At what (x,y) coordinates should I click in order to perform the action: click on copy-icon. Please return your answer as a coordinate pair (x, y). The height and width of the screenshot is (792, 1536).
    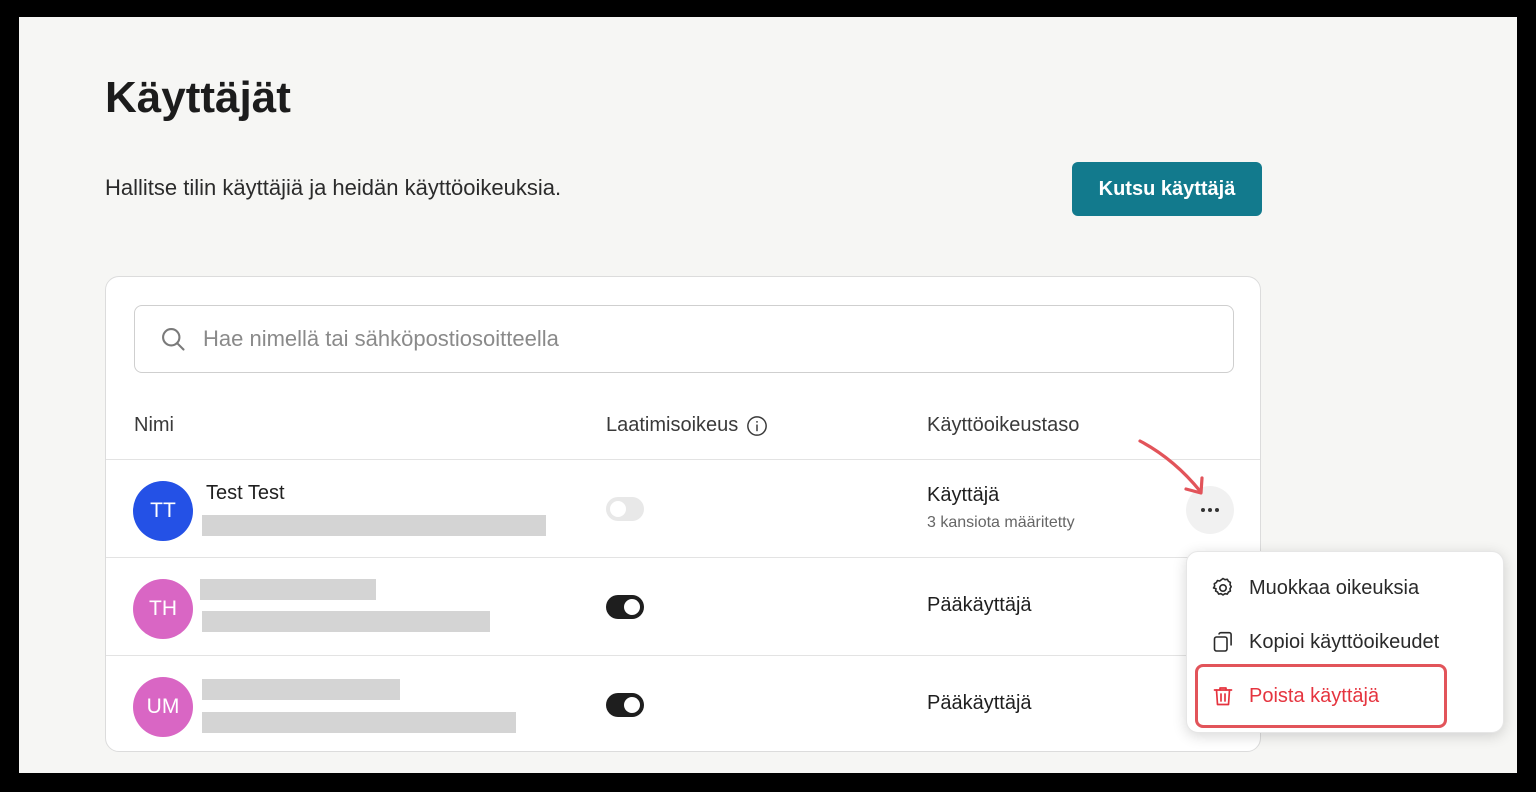
    Looking at the image, I should click on (1222, 641).